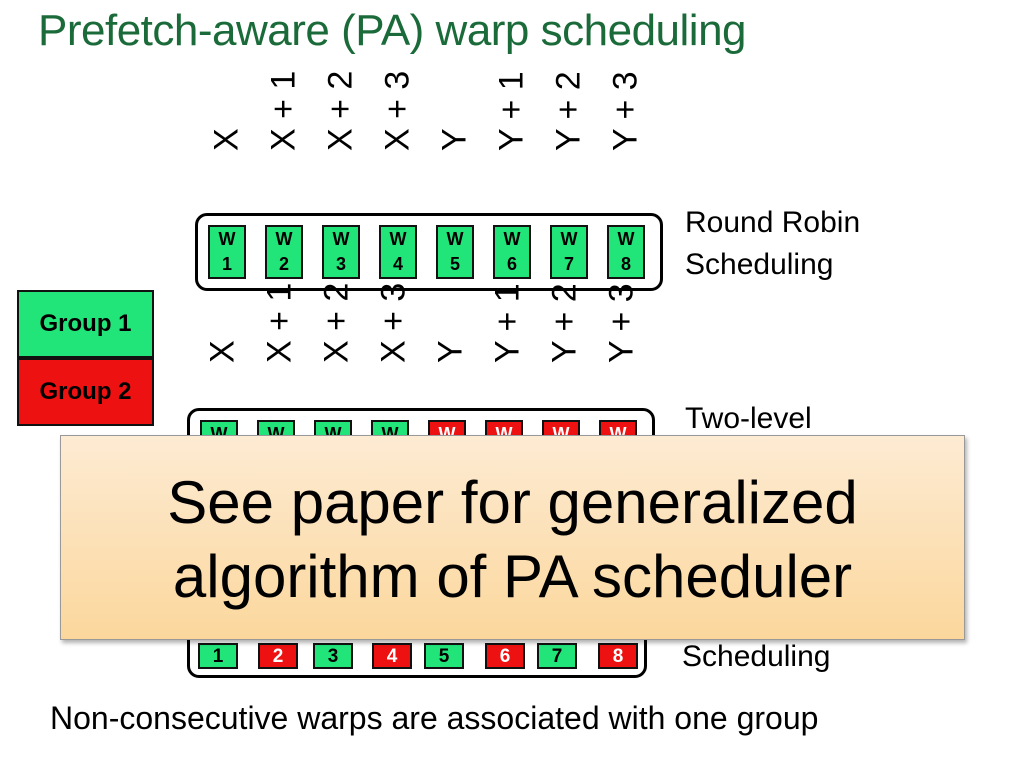 This screenshot has width=1024, height=768. I want to click on two-level-label: Two-level, so click(748, 418).